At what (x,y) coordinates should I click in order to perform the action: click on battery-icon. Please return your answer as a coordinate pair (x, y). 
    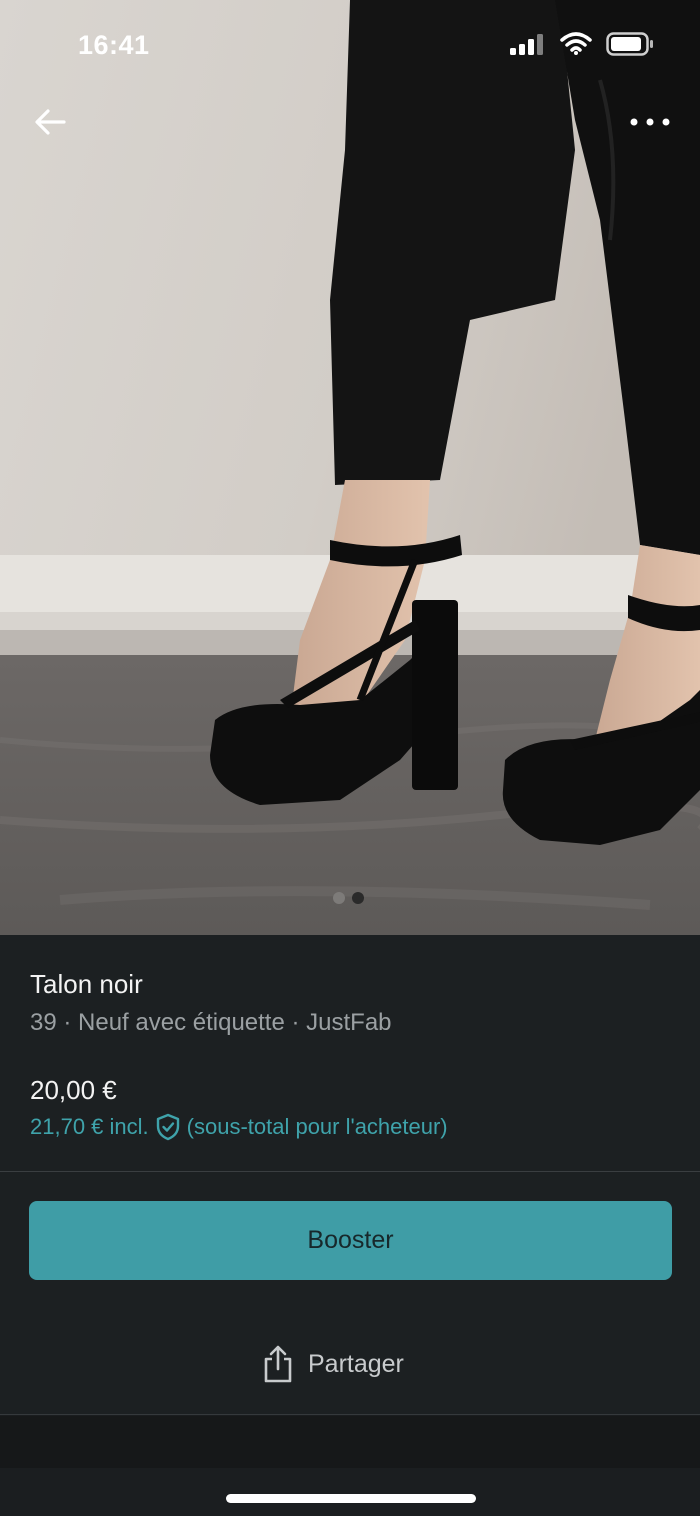
    Looking at the image, I should click on (629, 44).